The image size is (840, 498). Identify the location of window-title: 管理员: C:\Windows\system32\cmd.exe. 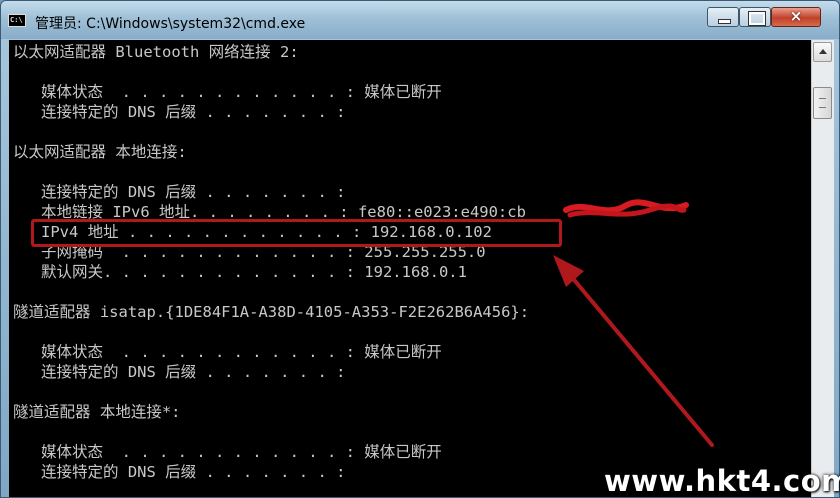
(170, 24).